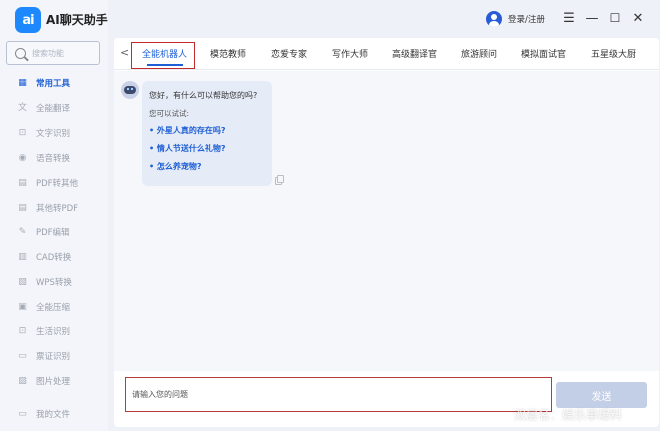 The width and height of the screenshot is (660, 431). What do you see at coordinates (22, 256) in the screenshot?
I see `cad-icon: ▥` at bounding box center [22, 256].